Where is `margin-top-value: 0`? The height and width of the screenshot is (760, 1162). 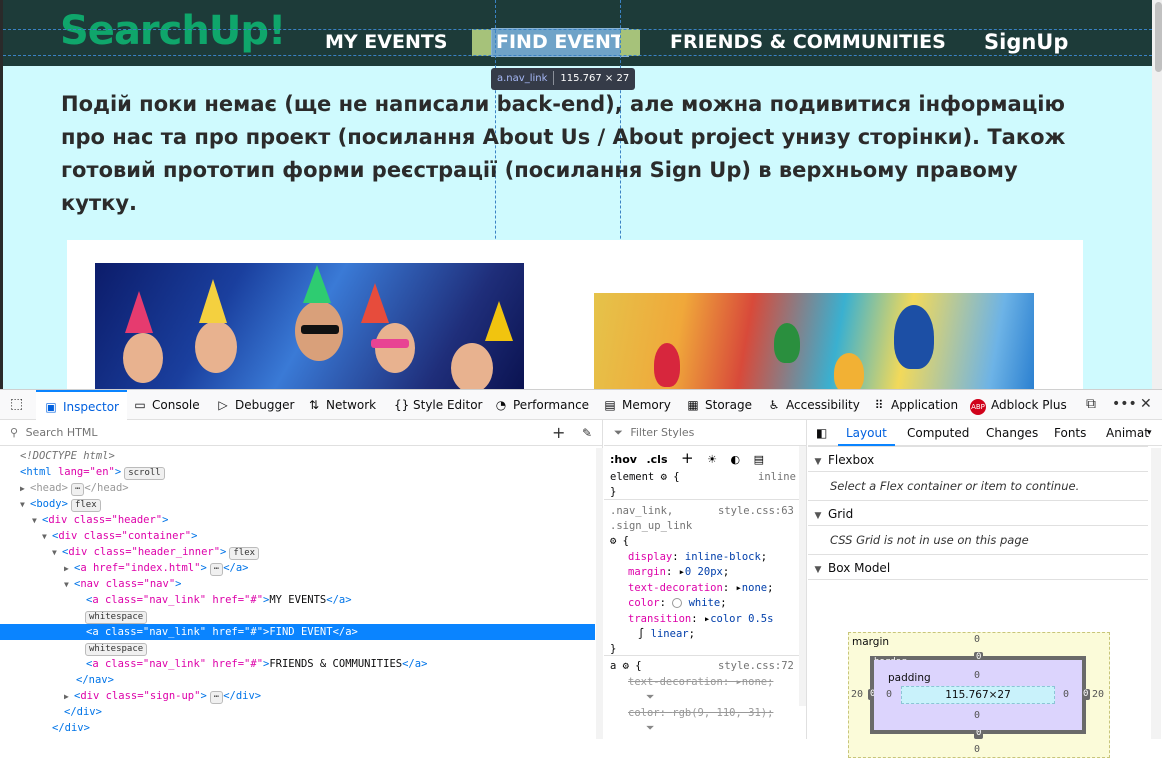
margin-top-value: 0 is located at coordinates (977, 639).